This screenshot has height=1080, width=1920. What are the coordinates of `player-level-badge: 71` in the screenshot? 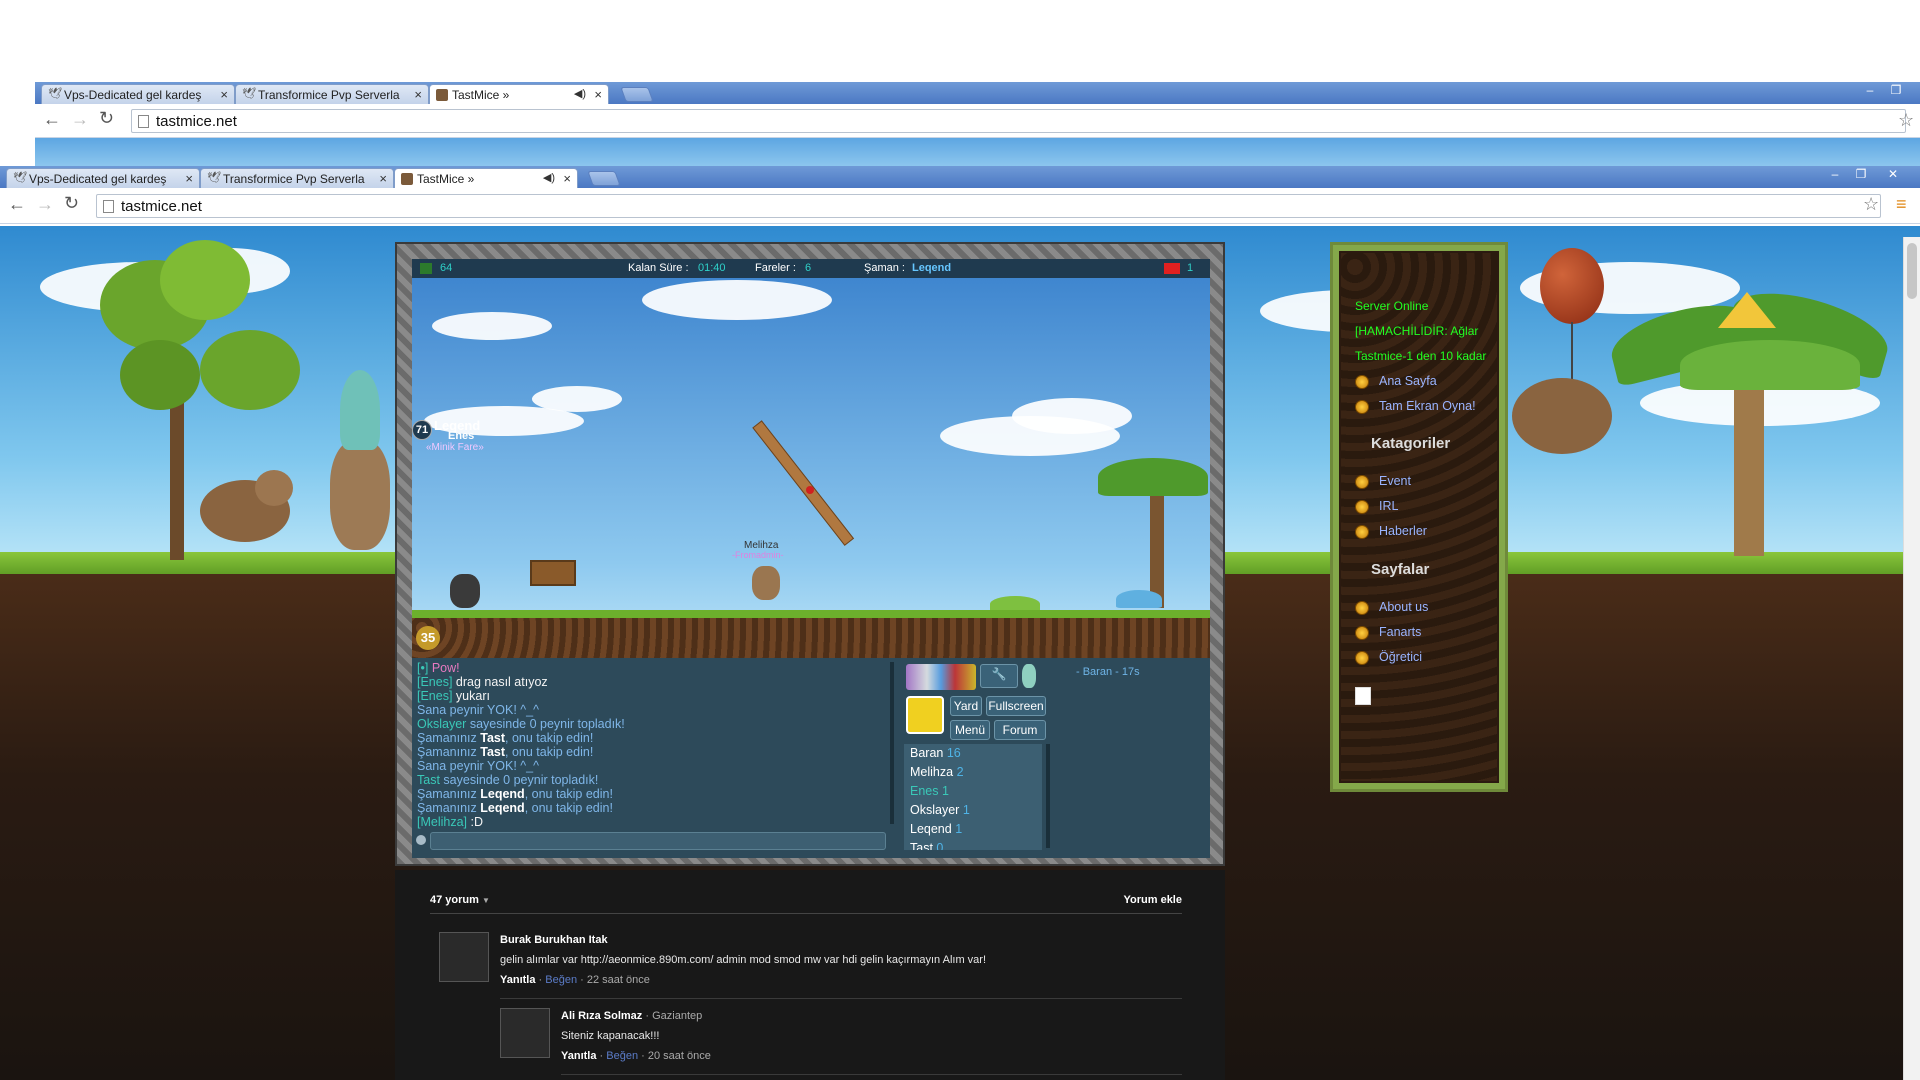 It's located at (422, 430).